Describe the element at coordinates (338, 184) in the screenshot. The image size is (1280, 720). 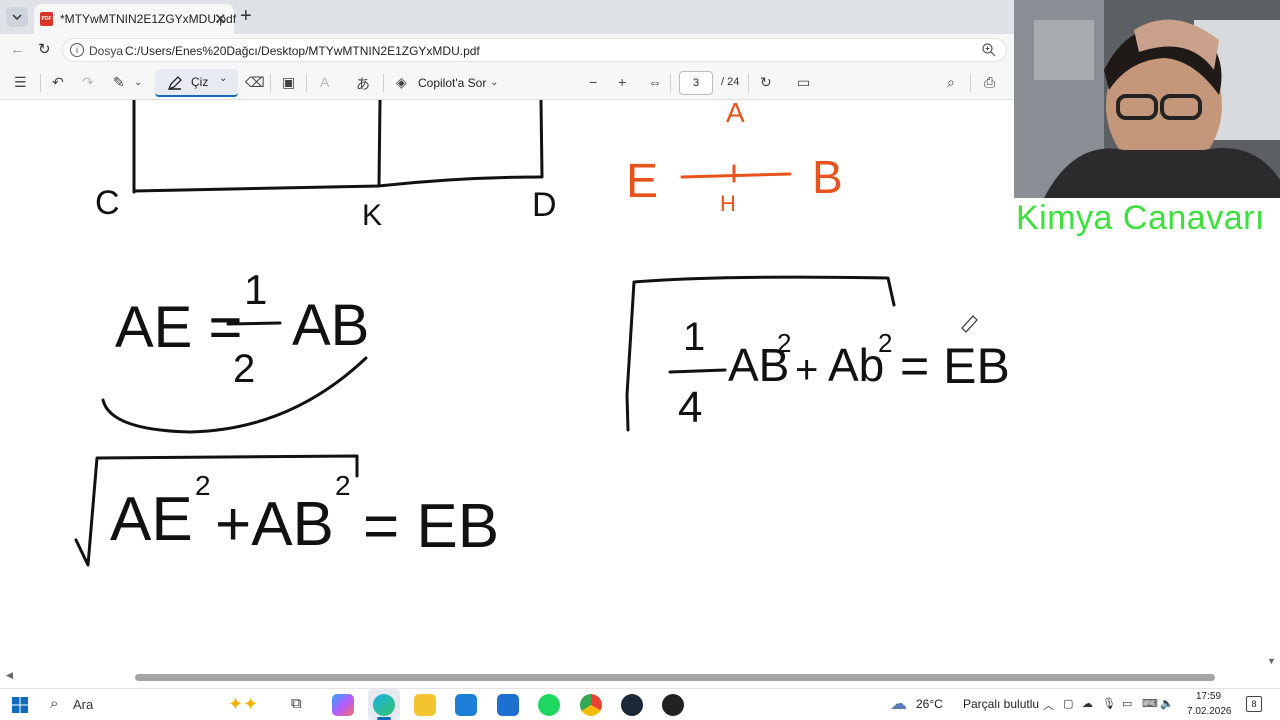
I see `rectangle-bottom-edge` at that location.